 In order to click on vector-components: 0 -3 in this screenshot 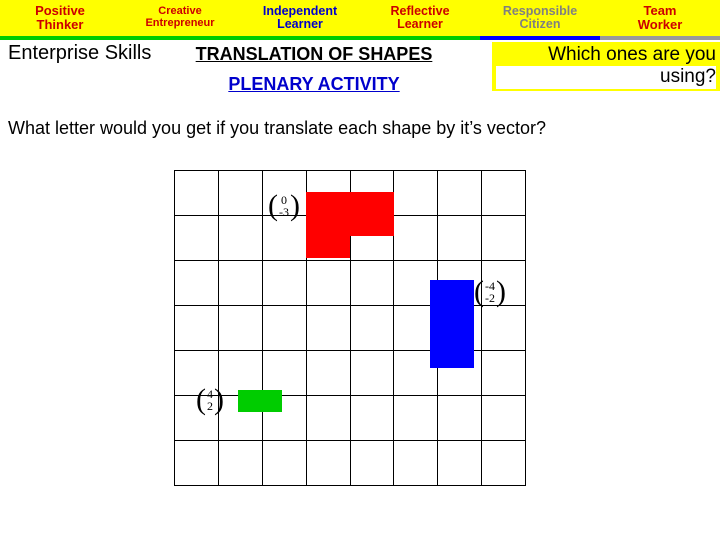, I will do `click(284, 206)`.